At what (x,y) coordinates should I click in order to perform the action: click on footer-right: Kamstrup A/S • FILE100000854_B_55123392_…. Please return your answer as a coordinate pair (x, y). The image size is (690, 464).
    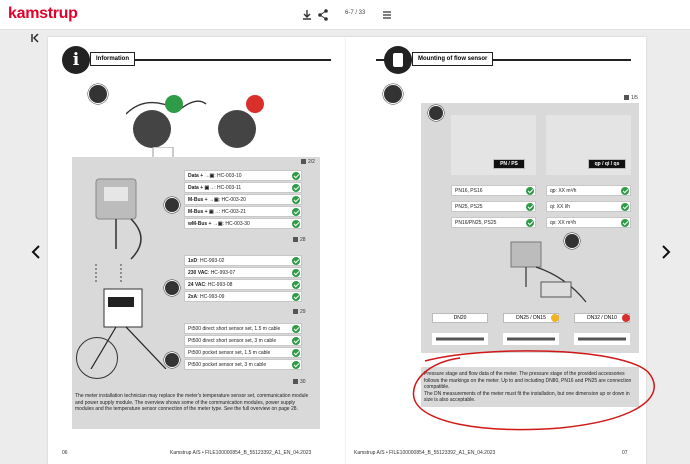
    Looking at the image, I should click on (425, 453).